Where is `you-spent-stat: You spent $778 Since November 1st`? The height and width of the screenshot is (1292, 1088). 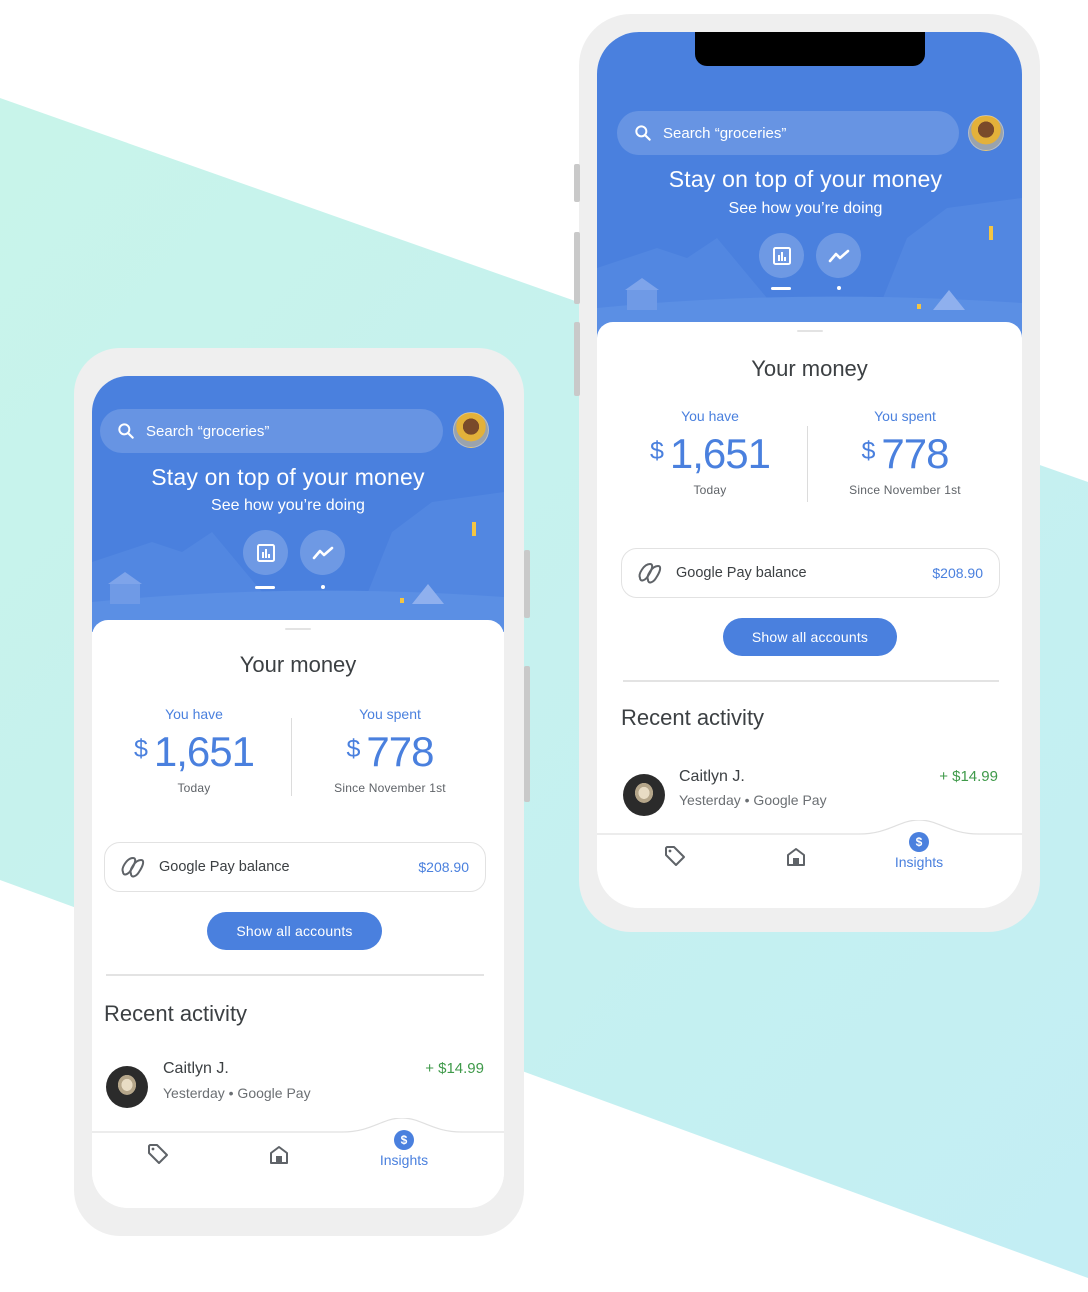
you-spent-stat: You spent $778 Since November 1st is located at coordinates (390, 750).